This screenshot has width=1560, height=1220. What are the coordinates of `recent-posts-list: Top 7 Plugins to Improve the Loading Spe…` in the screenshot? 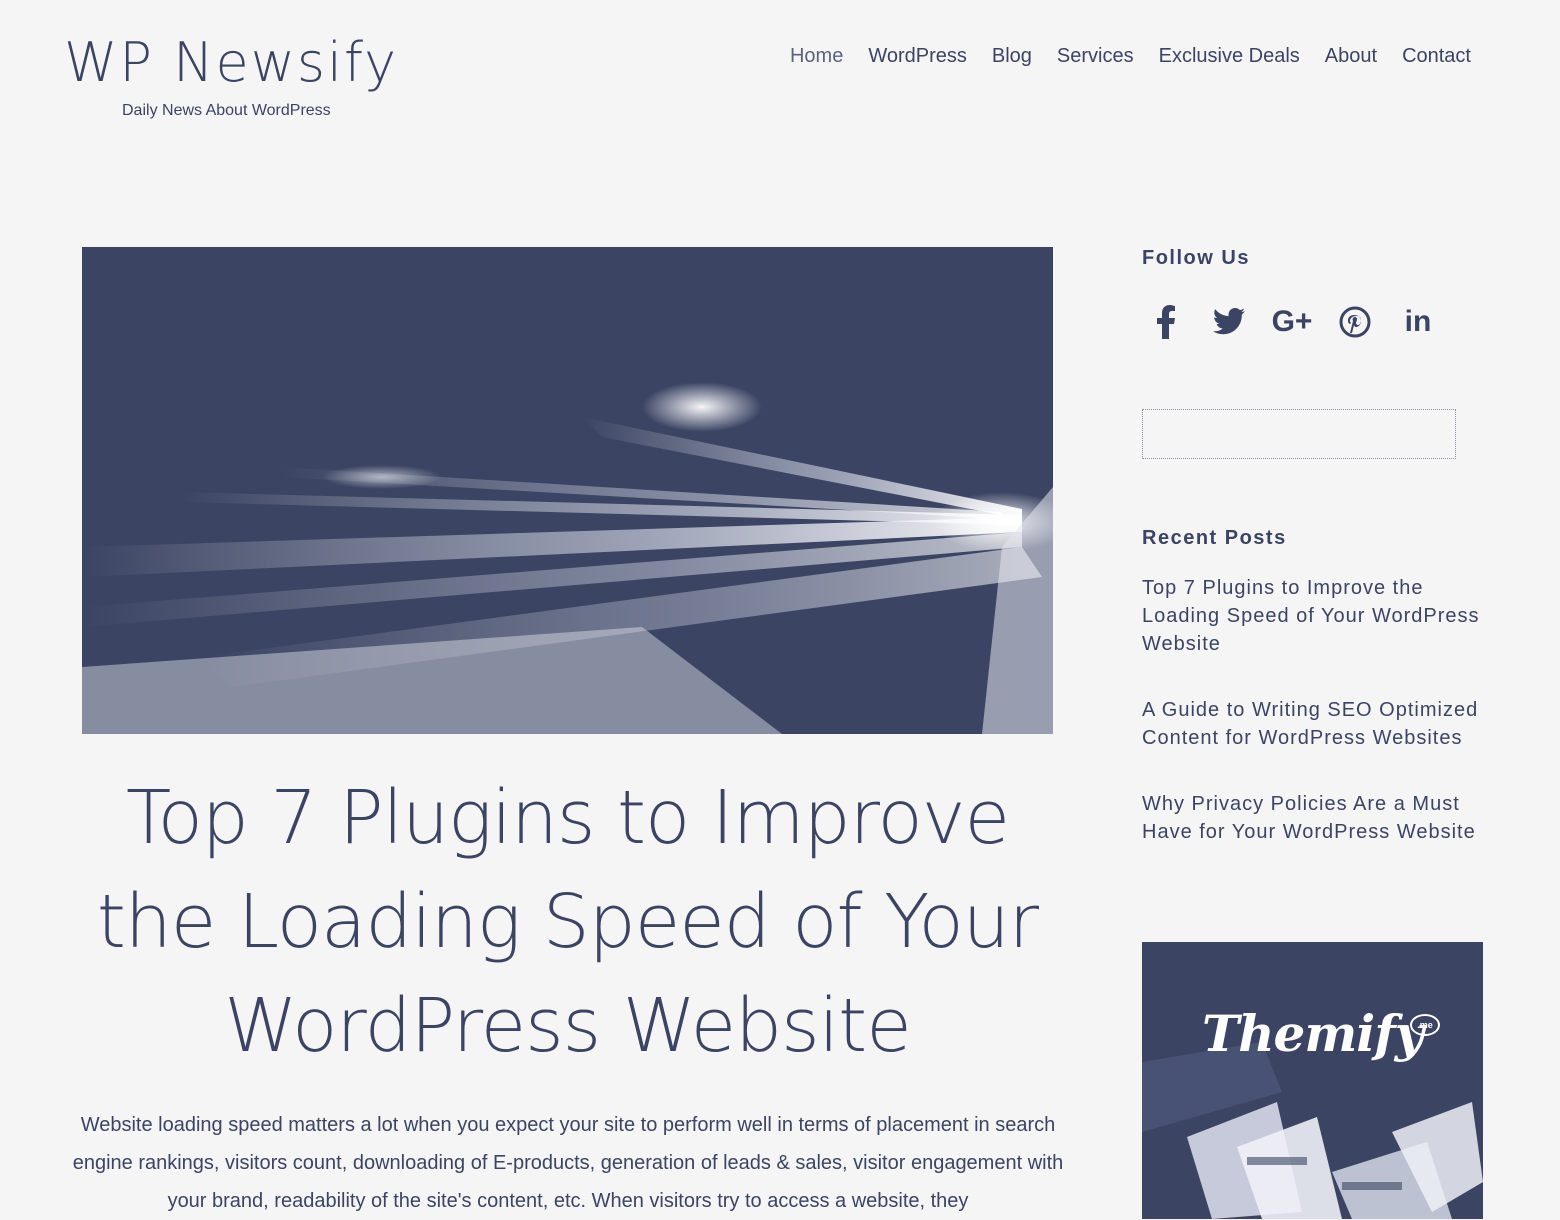 It's located at (1314, 729).